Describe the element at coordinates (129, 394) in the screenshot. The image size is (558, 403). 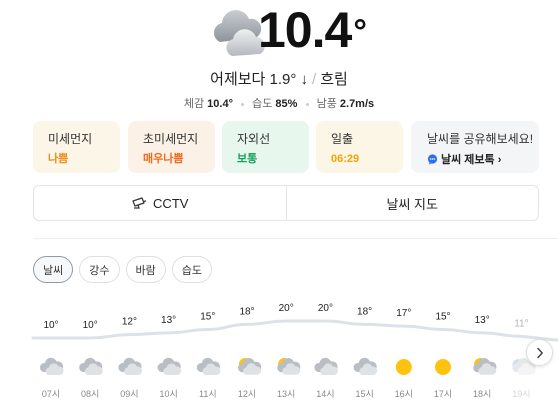
I see `hour-label: 09시` at that location.